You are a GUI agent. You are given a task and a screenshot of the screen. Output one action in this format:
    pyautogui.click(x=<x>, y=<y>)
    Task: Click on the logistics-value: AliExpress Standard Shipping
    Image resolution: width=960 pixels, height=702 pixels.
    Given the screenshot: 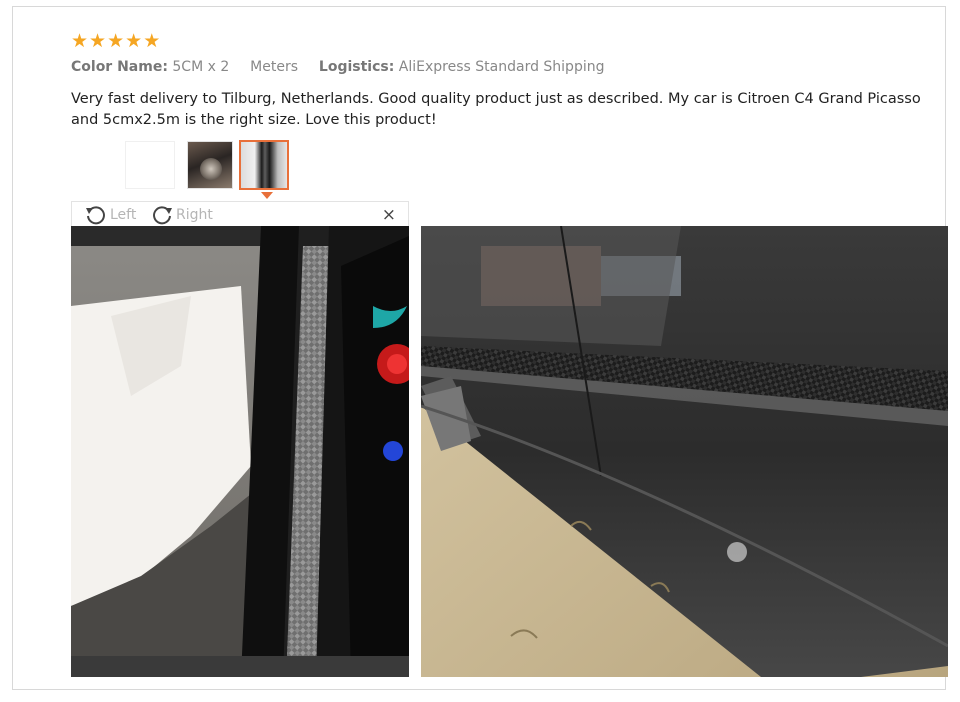 What is the action you would take?
    pyautogui.click(x=501, y=67)
    